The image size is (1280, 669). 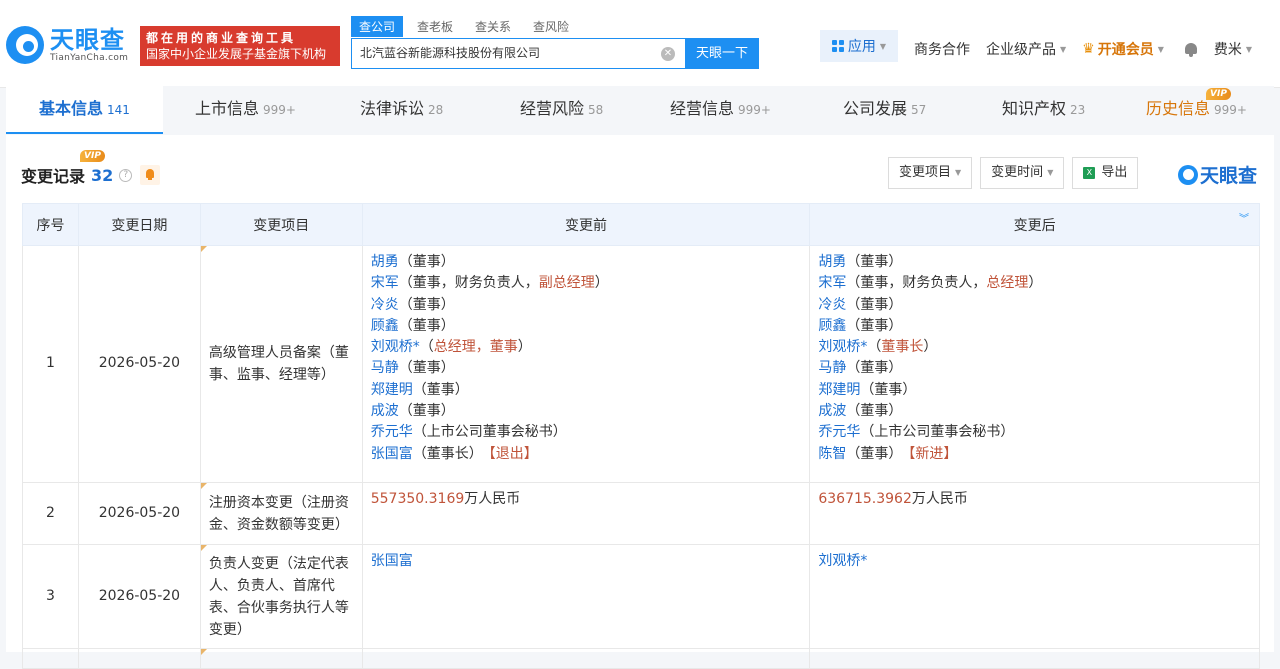 I want to click on person-role: （董事，财务负责人，, so click(x=468, y=283).